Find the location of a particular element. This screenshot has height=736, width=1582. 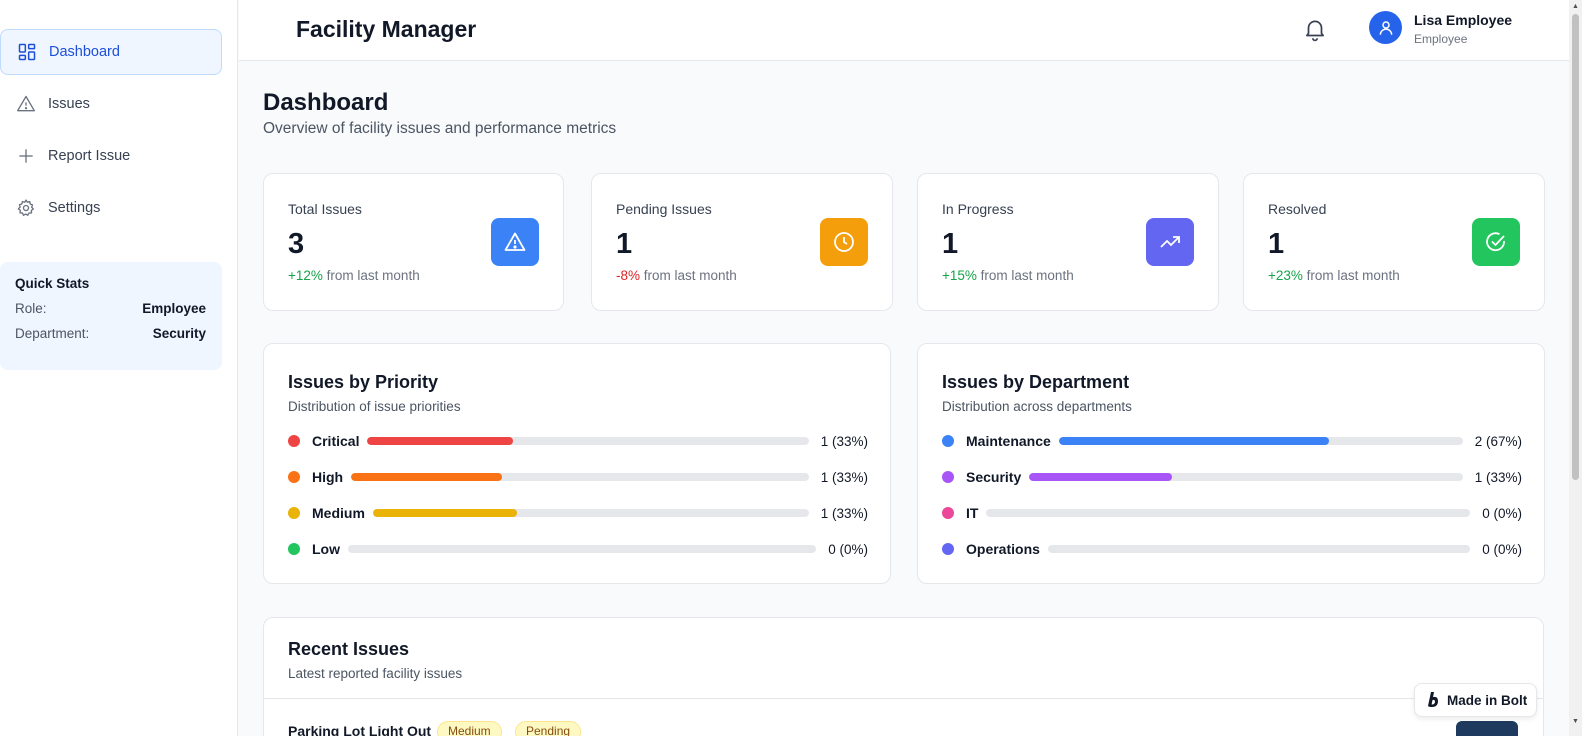

stat-card-in-progress: In Progress 1 +15% from last month is located at coordinates (1068, 242).